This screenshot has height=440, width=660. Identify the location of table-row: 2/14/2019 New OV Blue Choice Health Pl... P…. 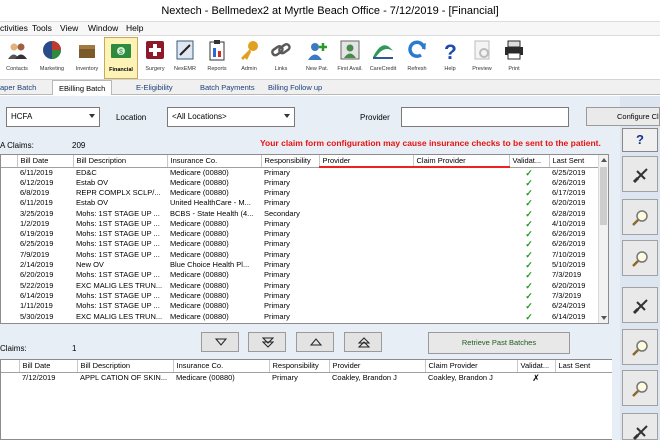
(300, 265).